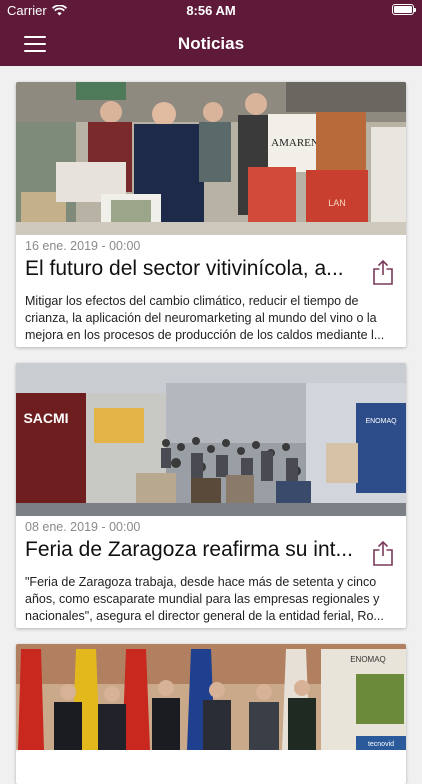  I want to click on image-text-stand: SACMI, so click(45, 418).